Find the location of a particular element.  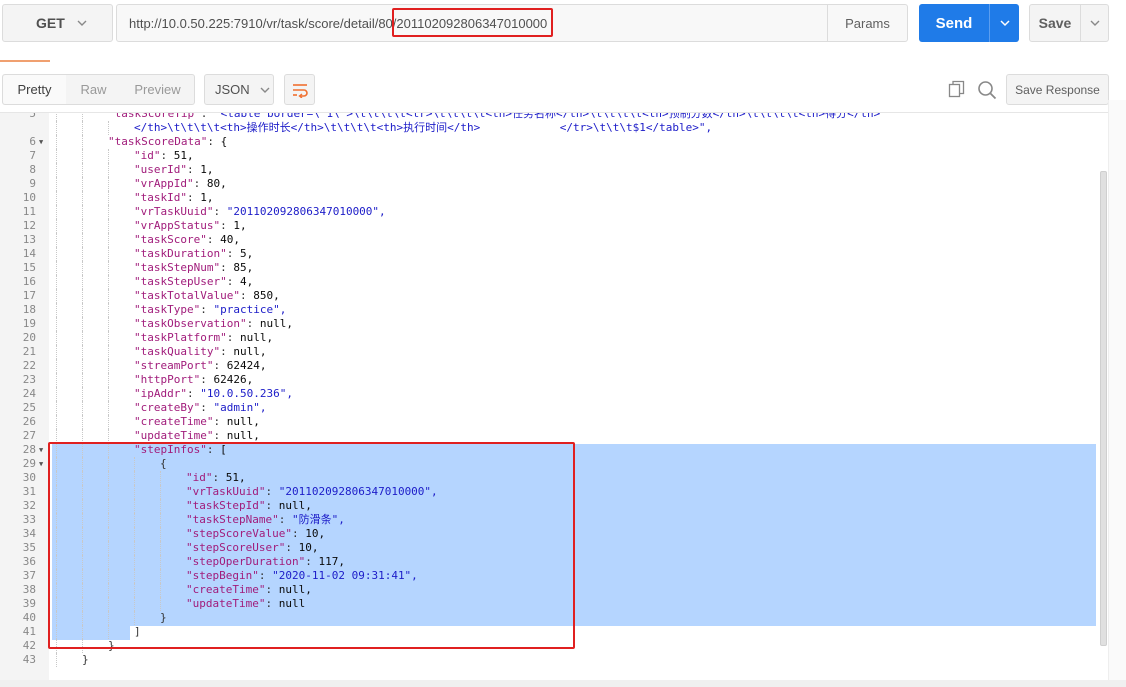

code-text: "vrAppId": 80, is located at coordinates (180, 183).